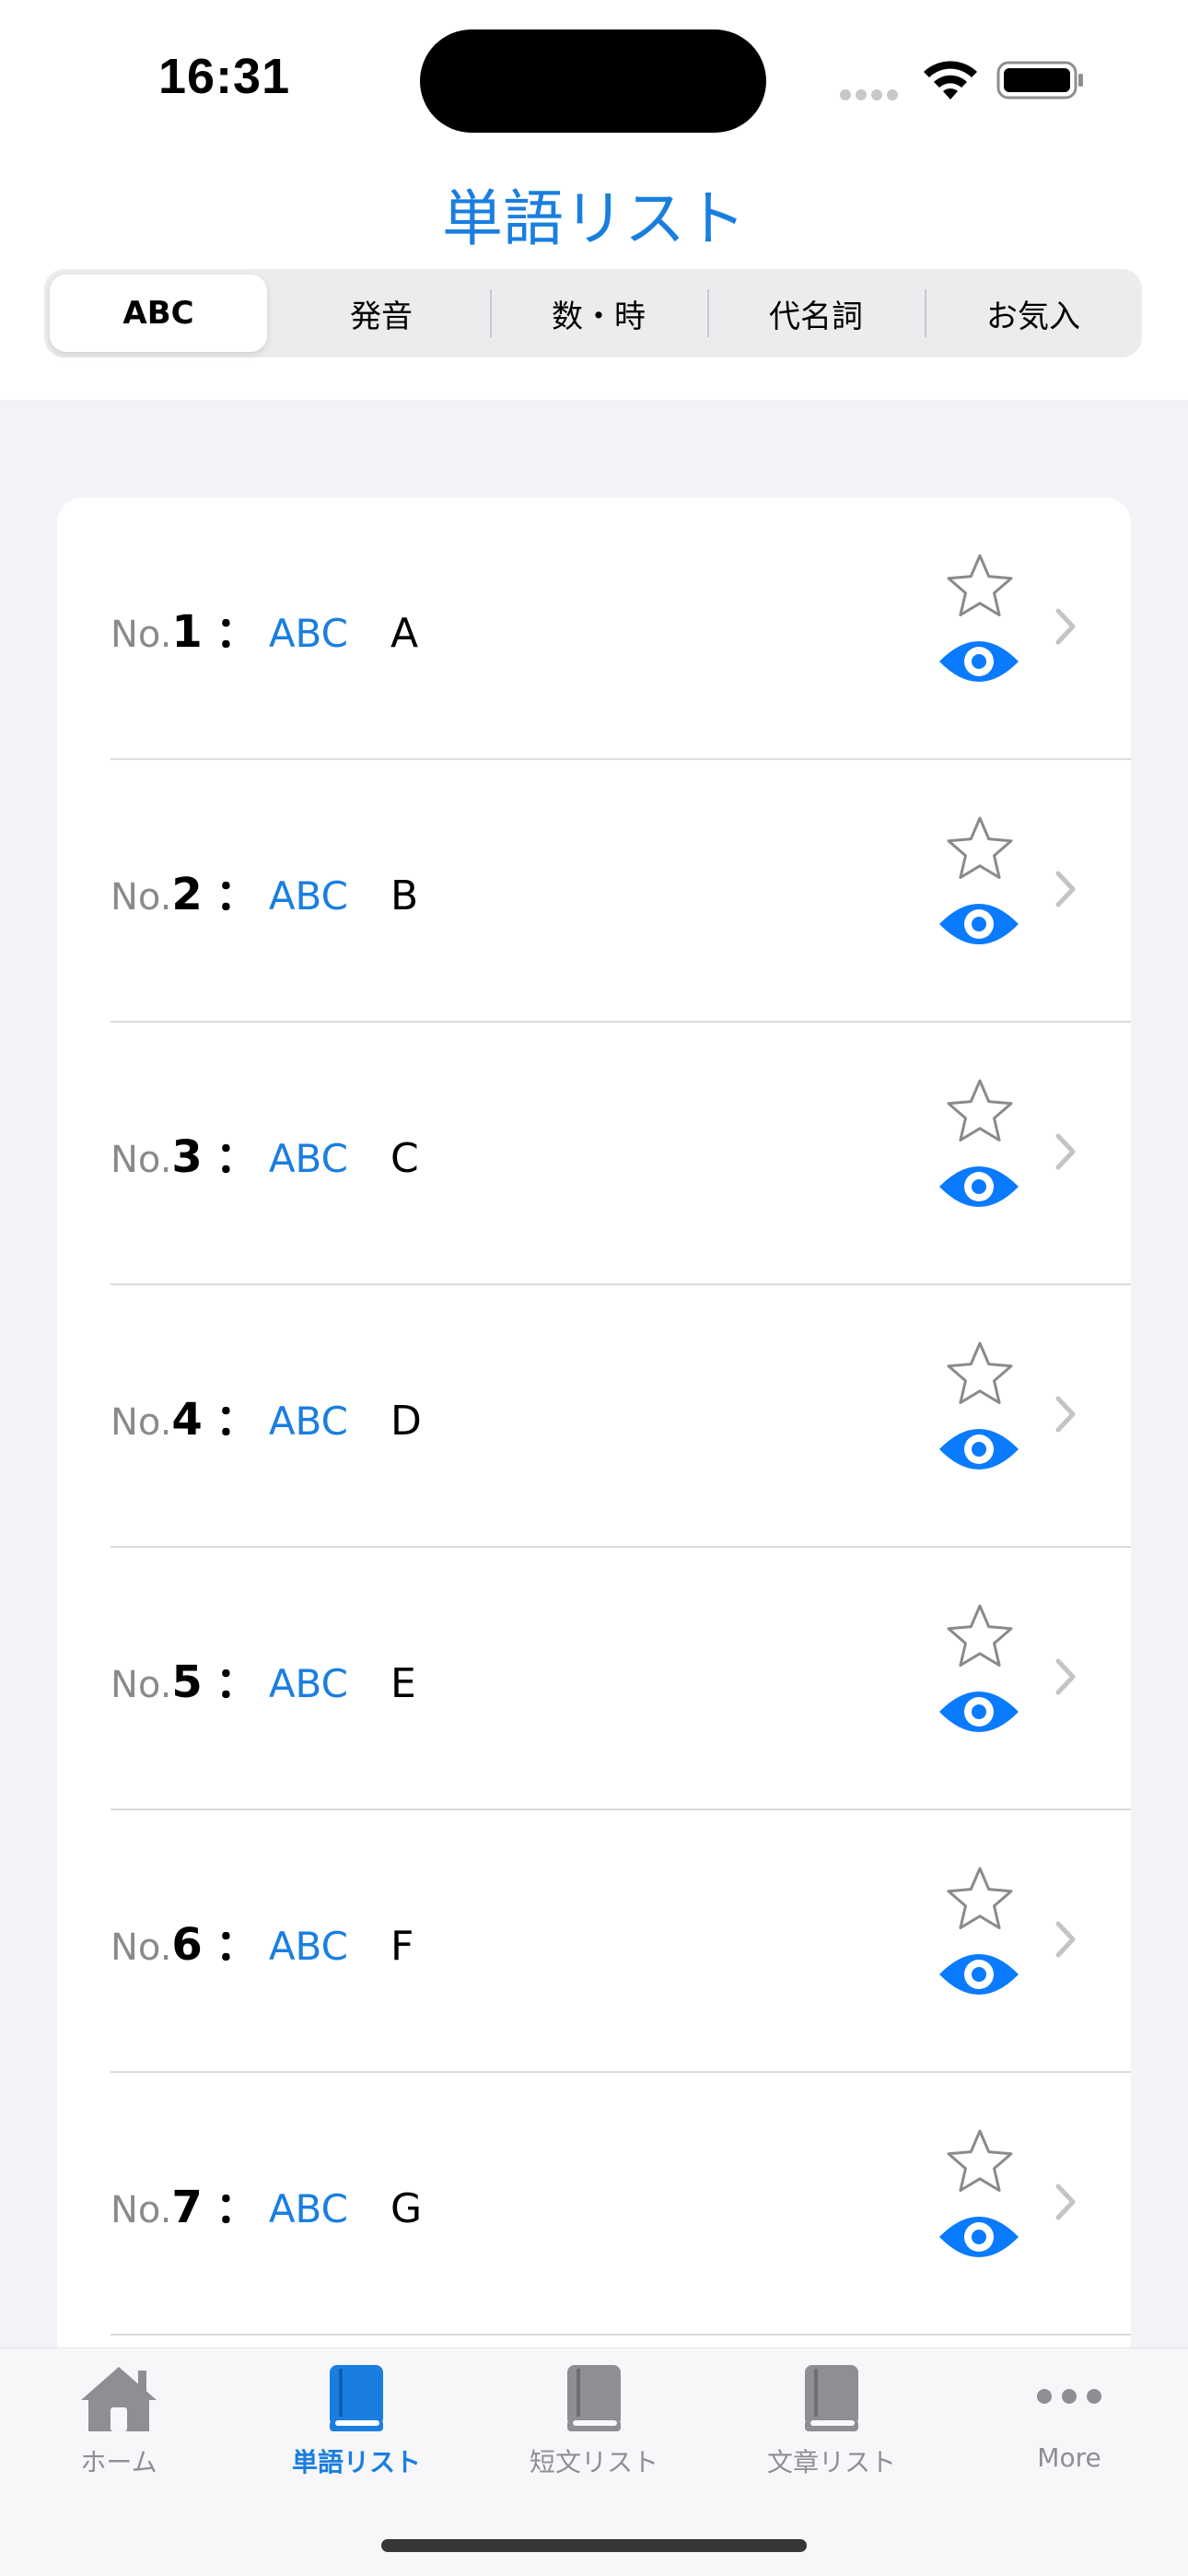 The width and height of the screenshot is (1188, 2576). Describe the element at coordinates (262, 1942) in the screenshot. I see `row-title: No. 6： ABC F` at that location.